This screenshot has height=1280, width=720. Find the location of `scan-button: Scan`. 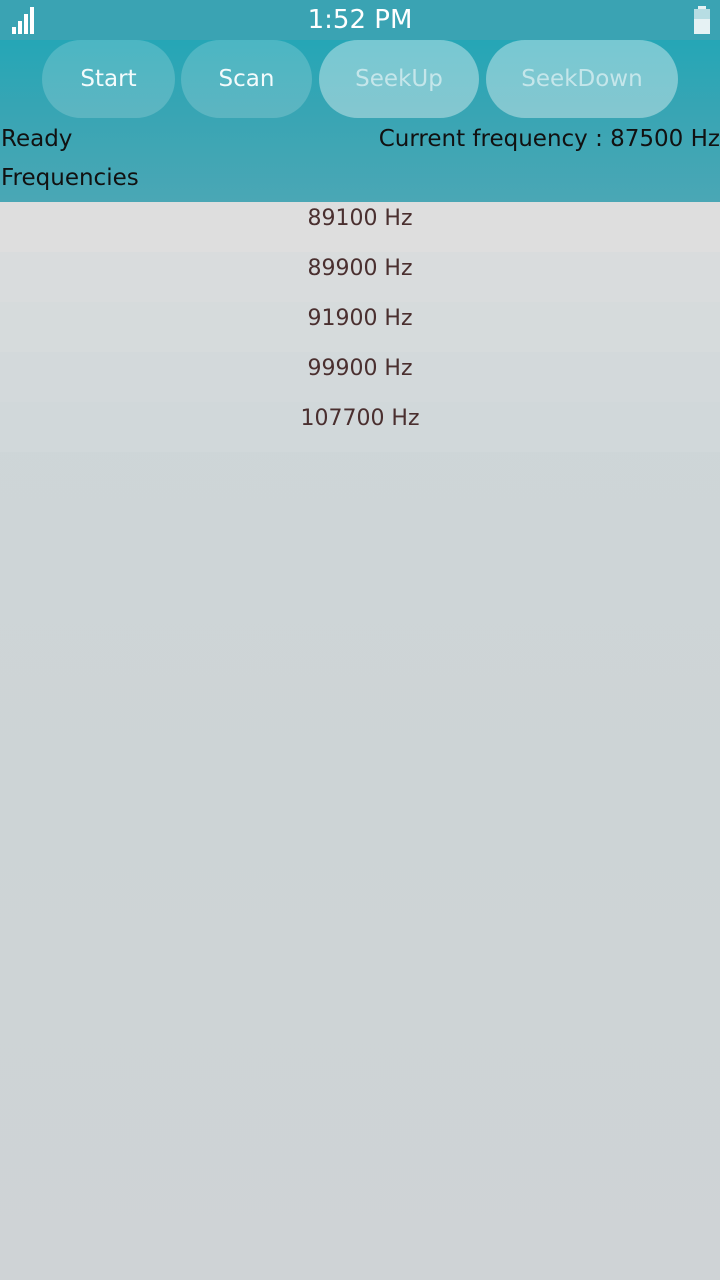

scan-button: Scan is located at coordinates (246, 79).